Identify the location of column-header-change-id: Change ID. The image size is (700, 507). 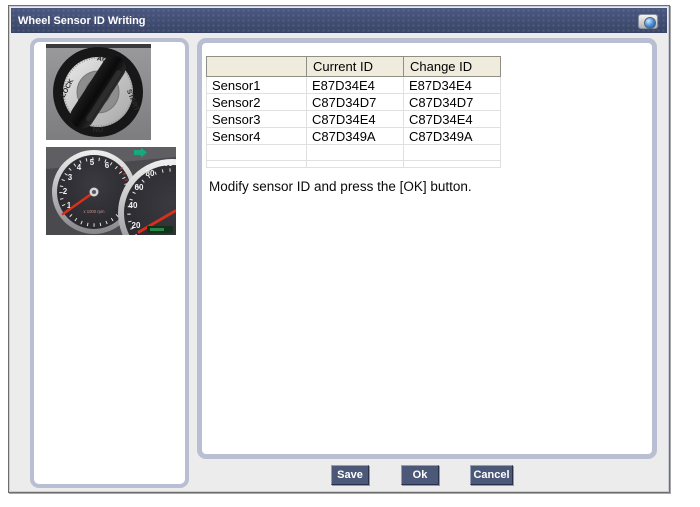
(452, 66).